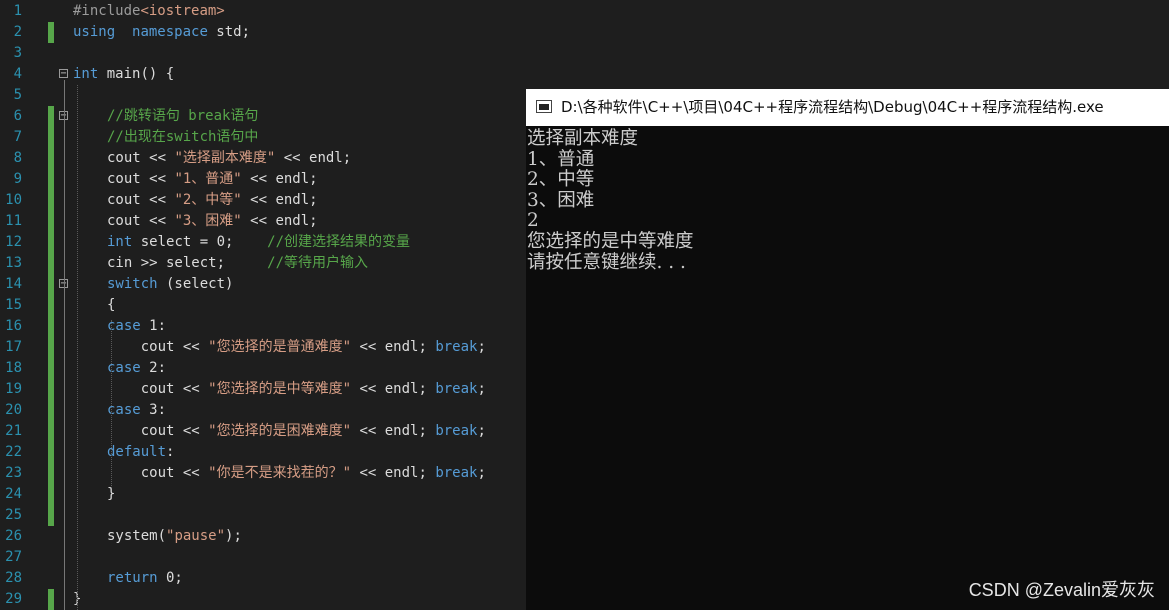  What do you see at coordinates (17, 95) in the screenshot?
I see `line-number: 5` at bounding box center [17, 95].